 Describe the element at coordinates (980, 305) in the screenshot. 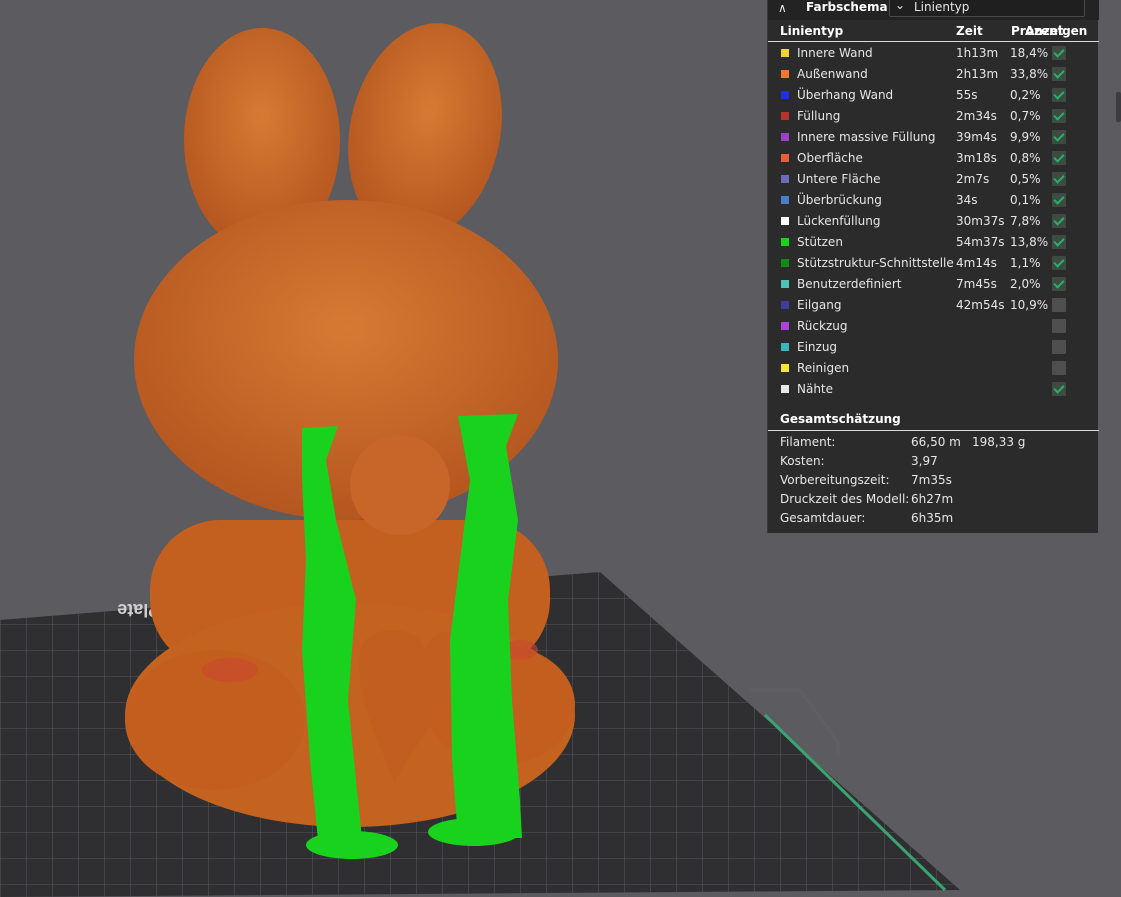

I see `line-type-time: 42m54s` at that location.